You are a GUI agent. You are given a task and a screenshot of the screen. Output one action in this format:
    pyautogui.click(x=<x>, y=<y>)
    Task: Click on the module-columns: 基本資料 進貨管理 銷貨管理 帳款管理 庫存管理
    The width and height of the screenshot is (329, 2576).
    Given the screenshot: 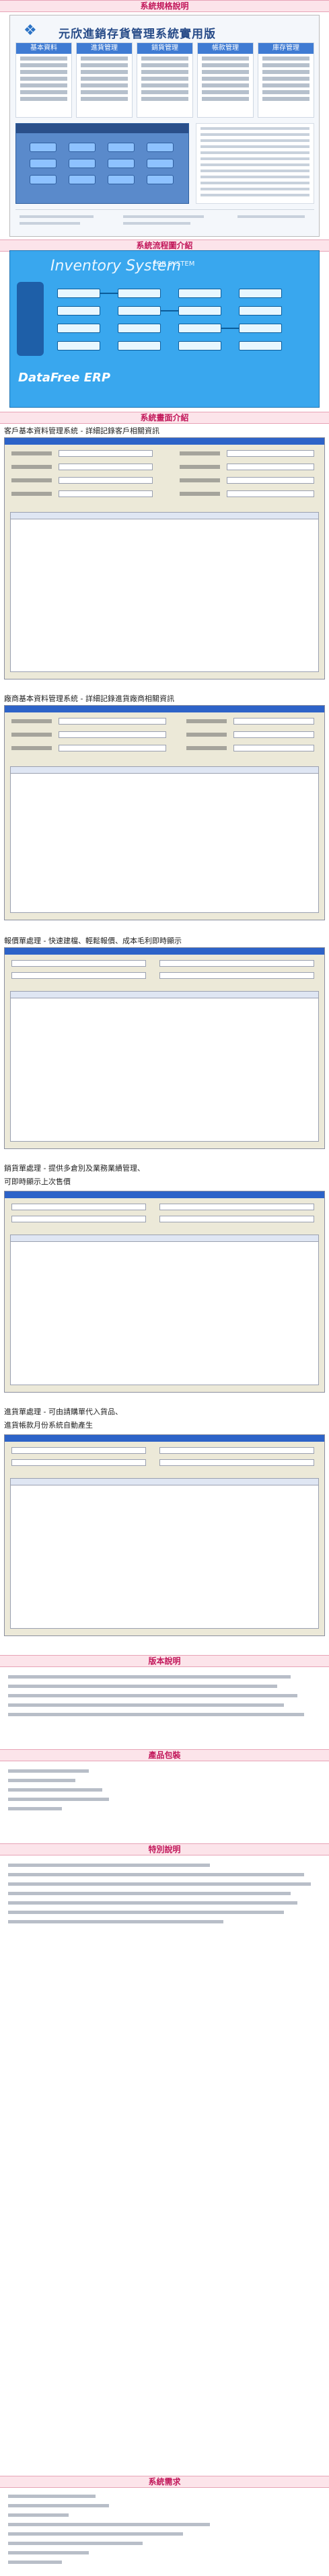 What is the action you would take?
    pyautogui.click(x=164, y=80)
    